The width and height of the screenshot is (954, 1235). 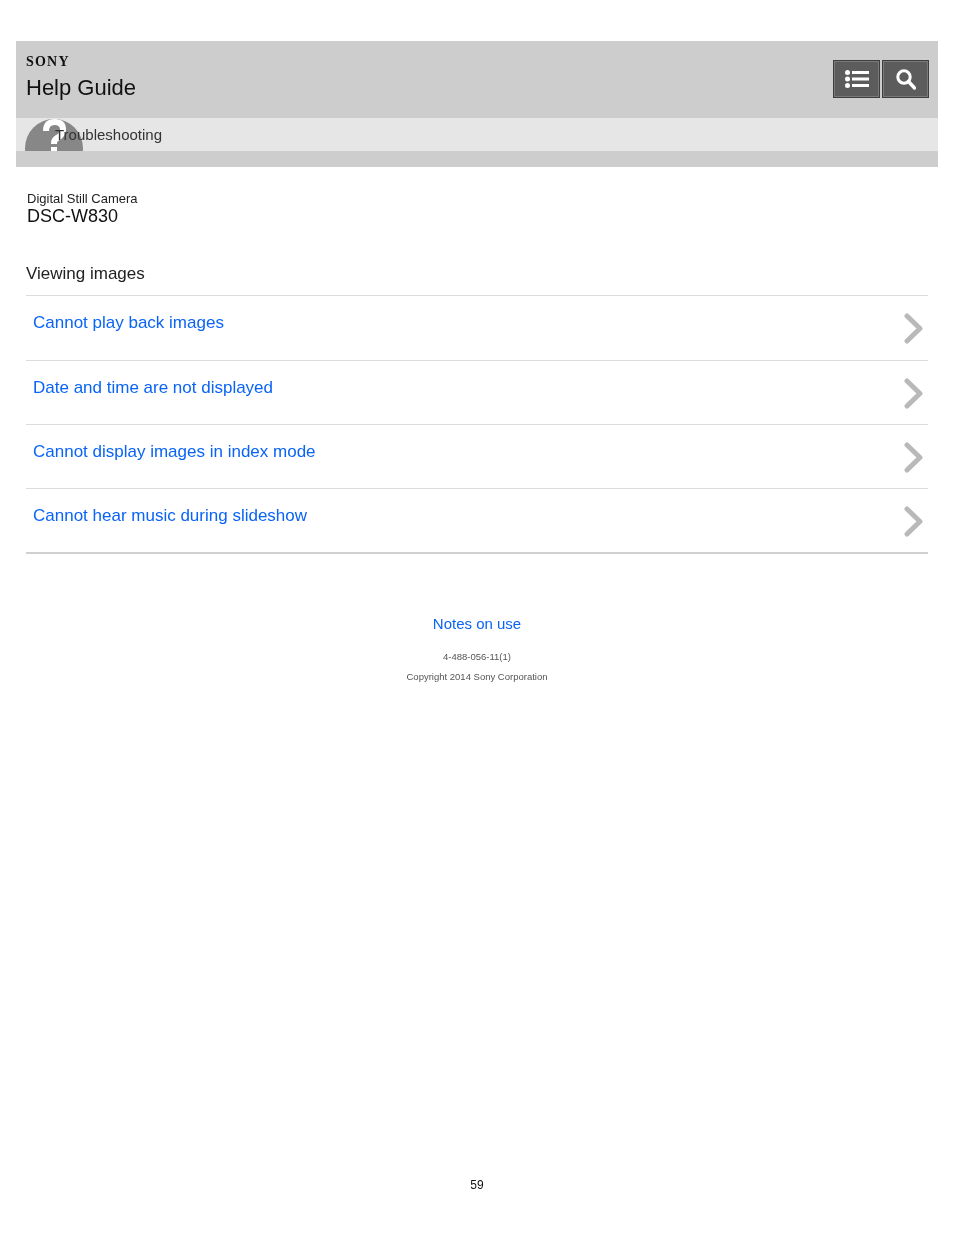 I want to click on menu-icon, so click(x=856, y=79).